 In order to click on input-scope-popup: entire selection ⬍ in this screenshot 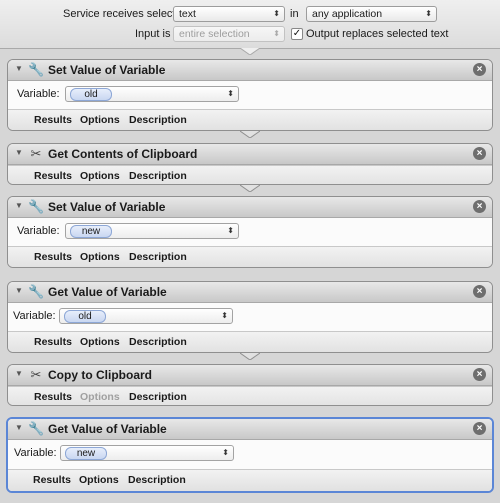, I will do `click(229, 34)`.